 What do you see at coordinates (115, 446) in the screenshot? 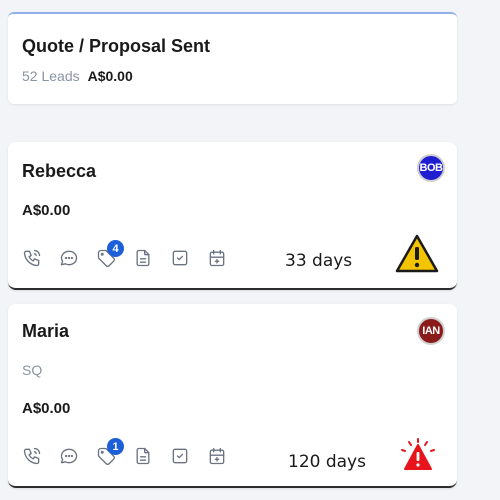
I see `tag-count-badge: 1` at bounding box center [115, 446].